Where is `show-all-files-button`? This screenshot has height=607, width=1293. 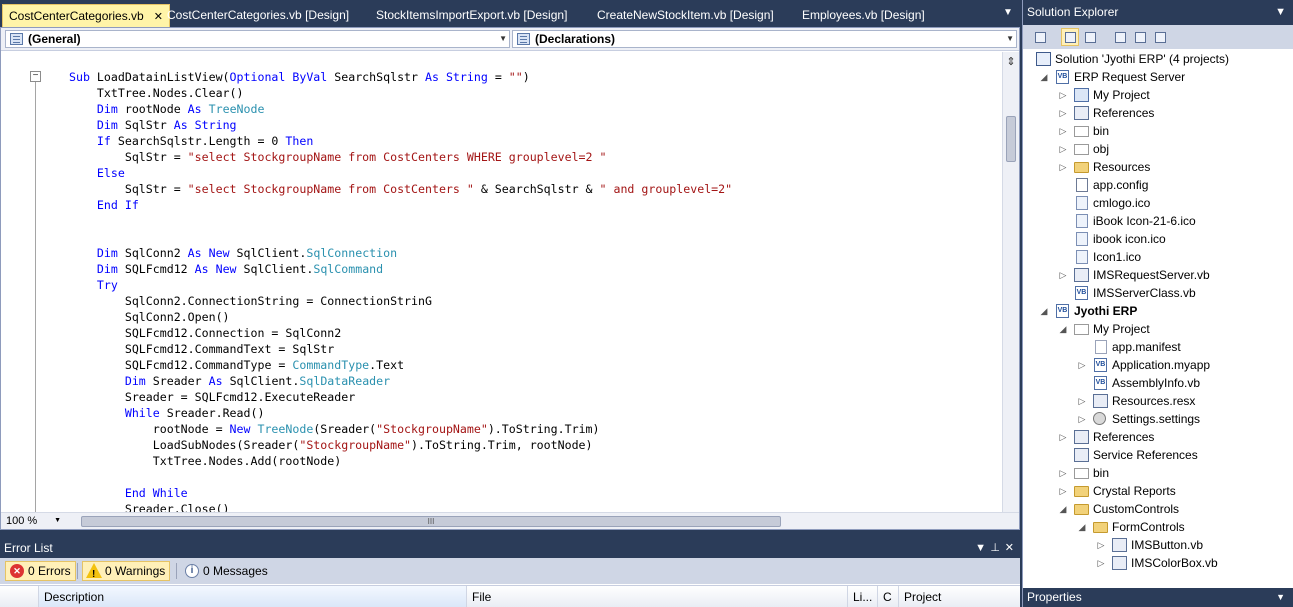
show-all-files-button is located at coordinates (1070, 37).